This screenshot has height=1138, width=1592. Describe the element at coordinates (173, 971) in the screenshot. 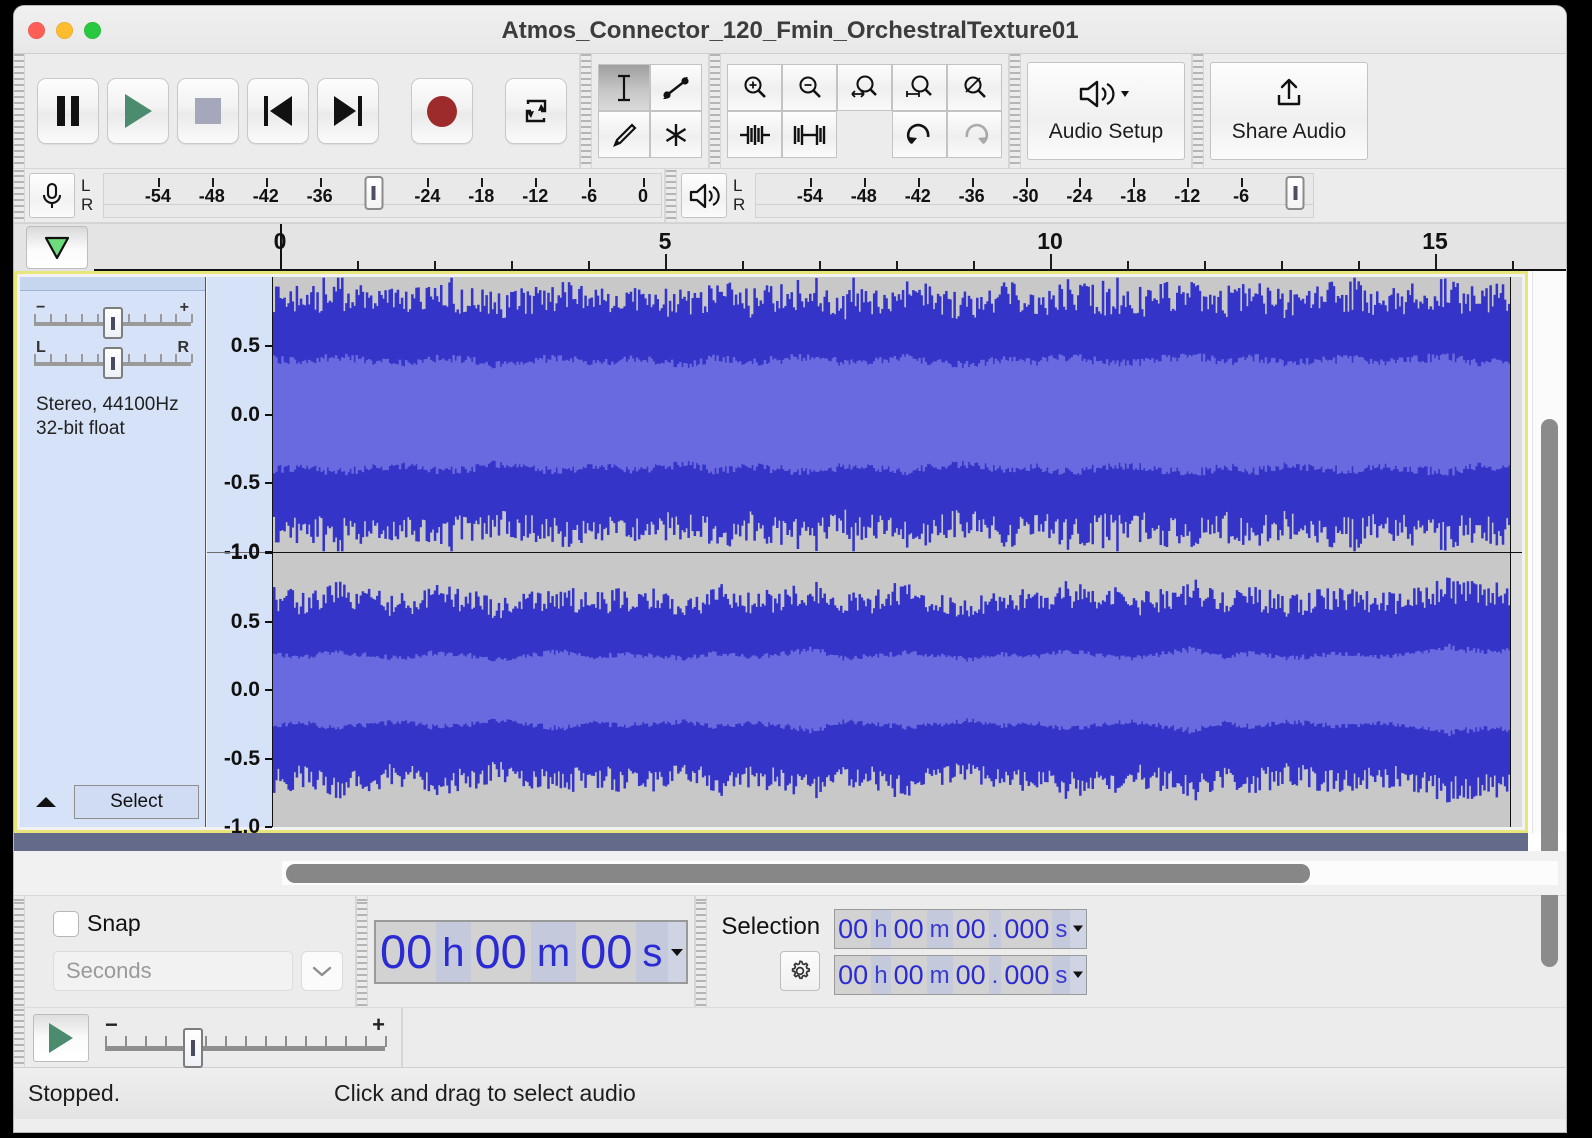

I see `snap-format-input: Seconds` at that location.